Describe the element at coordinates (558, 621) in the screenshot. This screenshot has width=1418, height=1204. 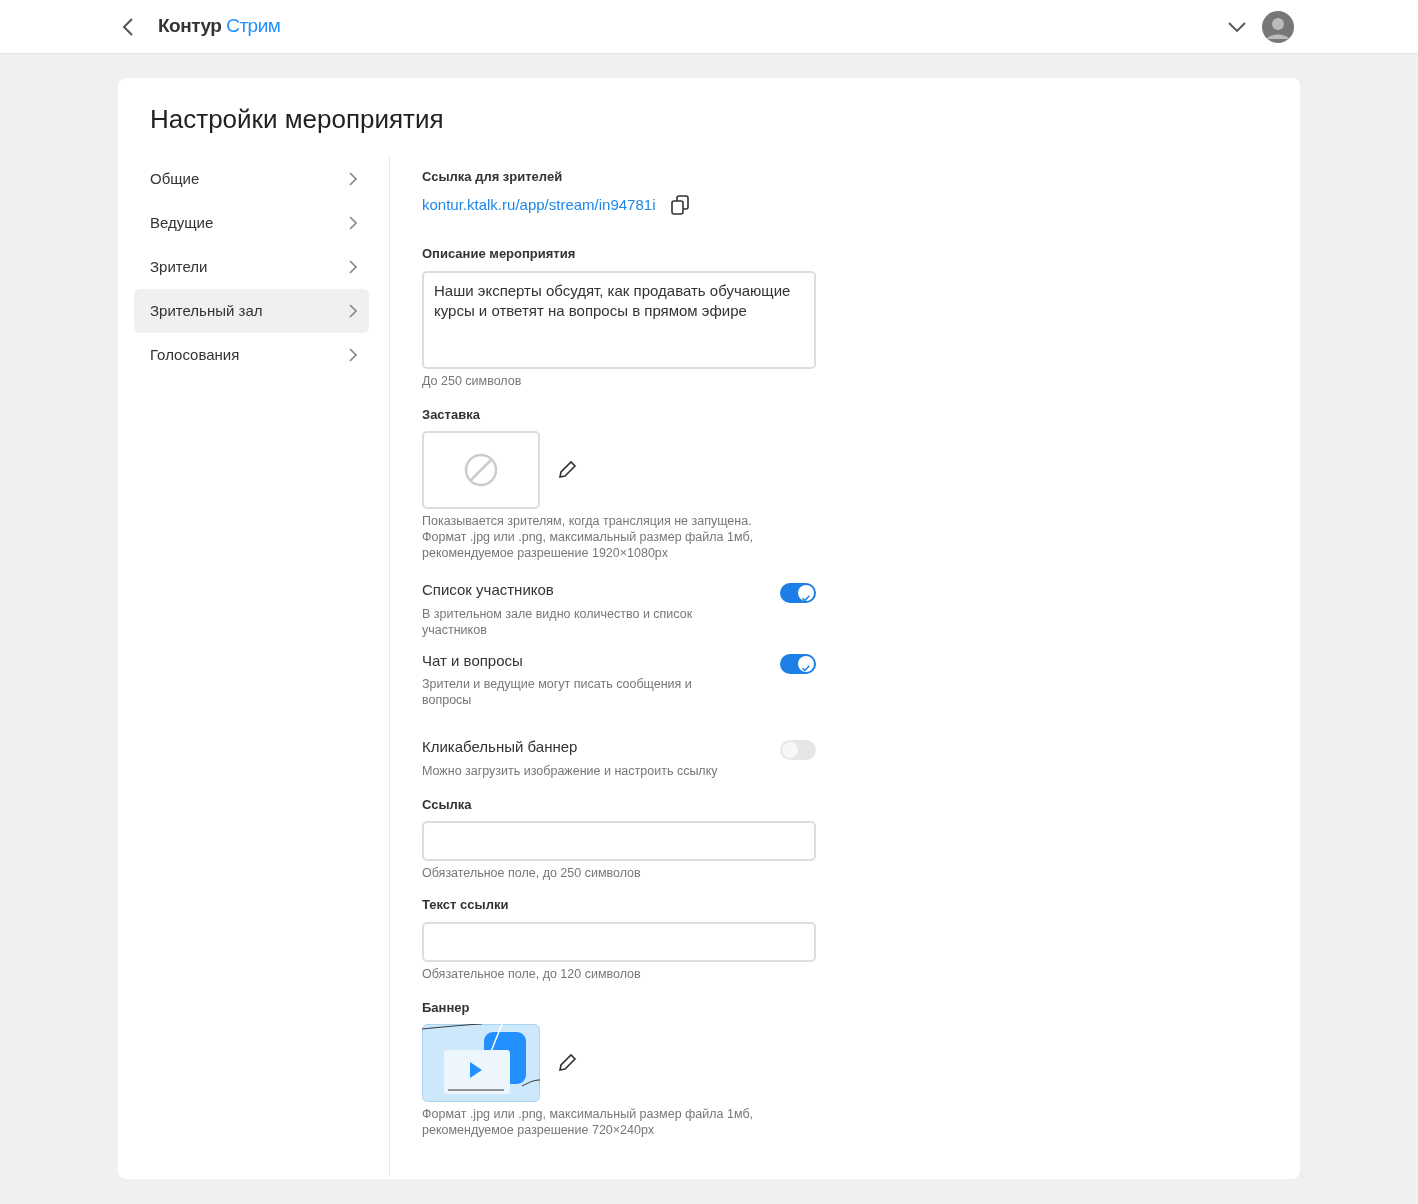
I see `toggle-description: В зрительном зале видно количество и список участников` at that location.